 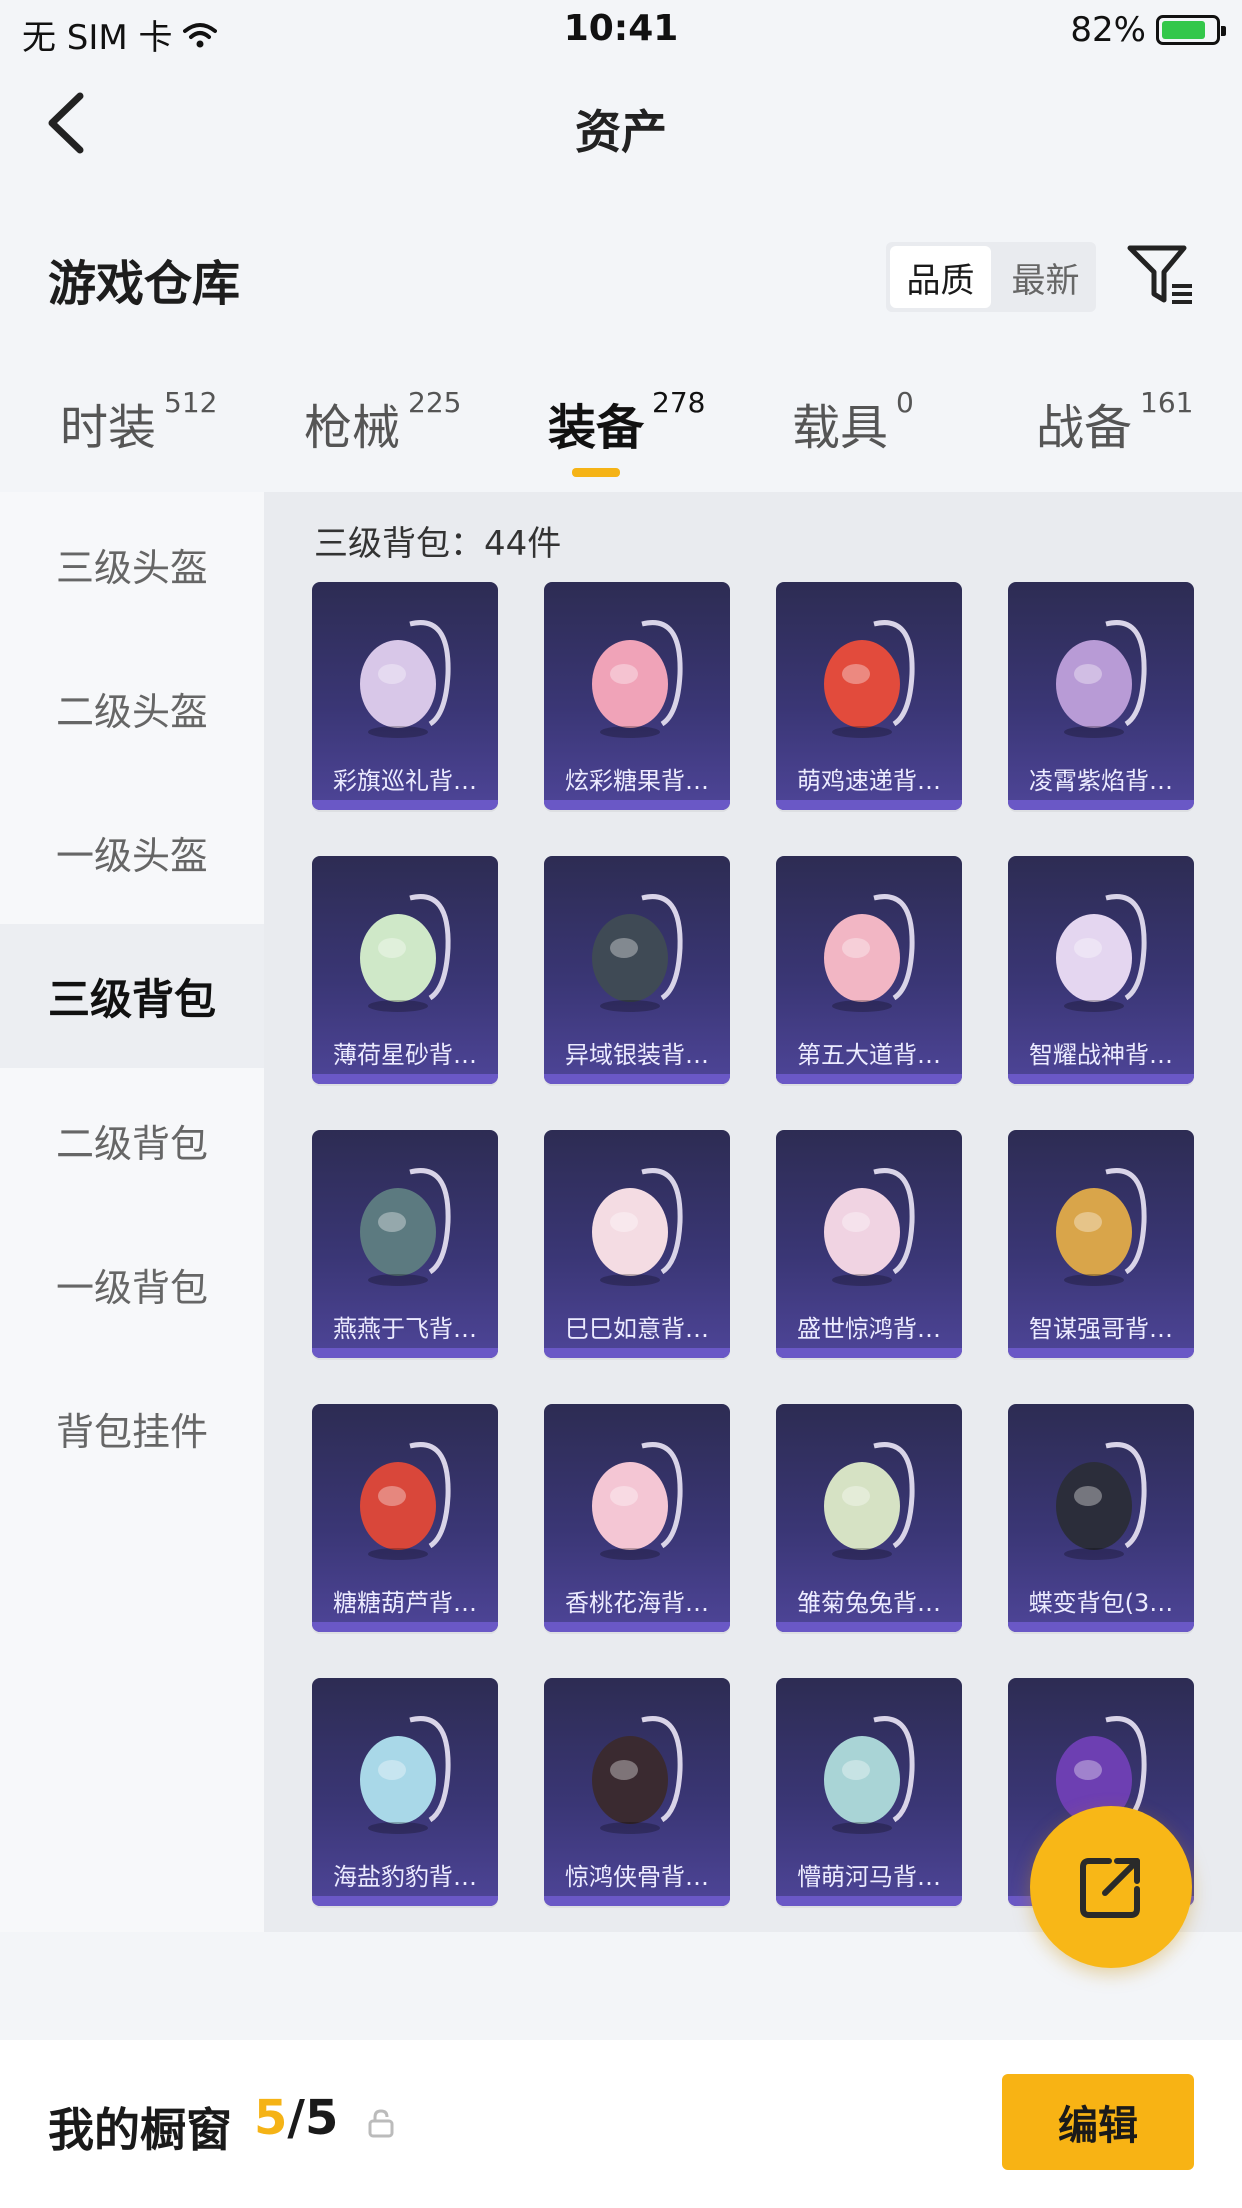 What do you see at coordinates (1161, 275) in the screenshot?
I see `filter-icon` at bounding box center [1161, 275].